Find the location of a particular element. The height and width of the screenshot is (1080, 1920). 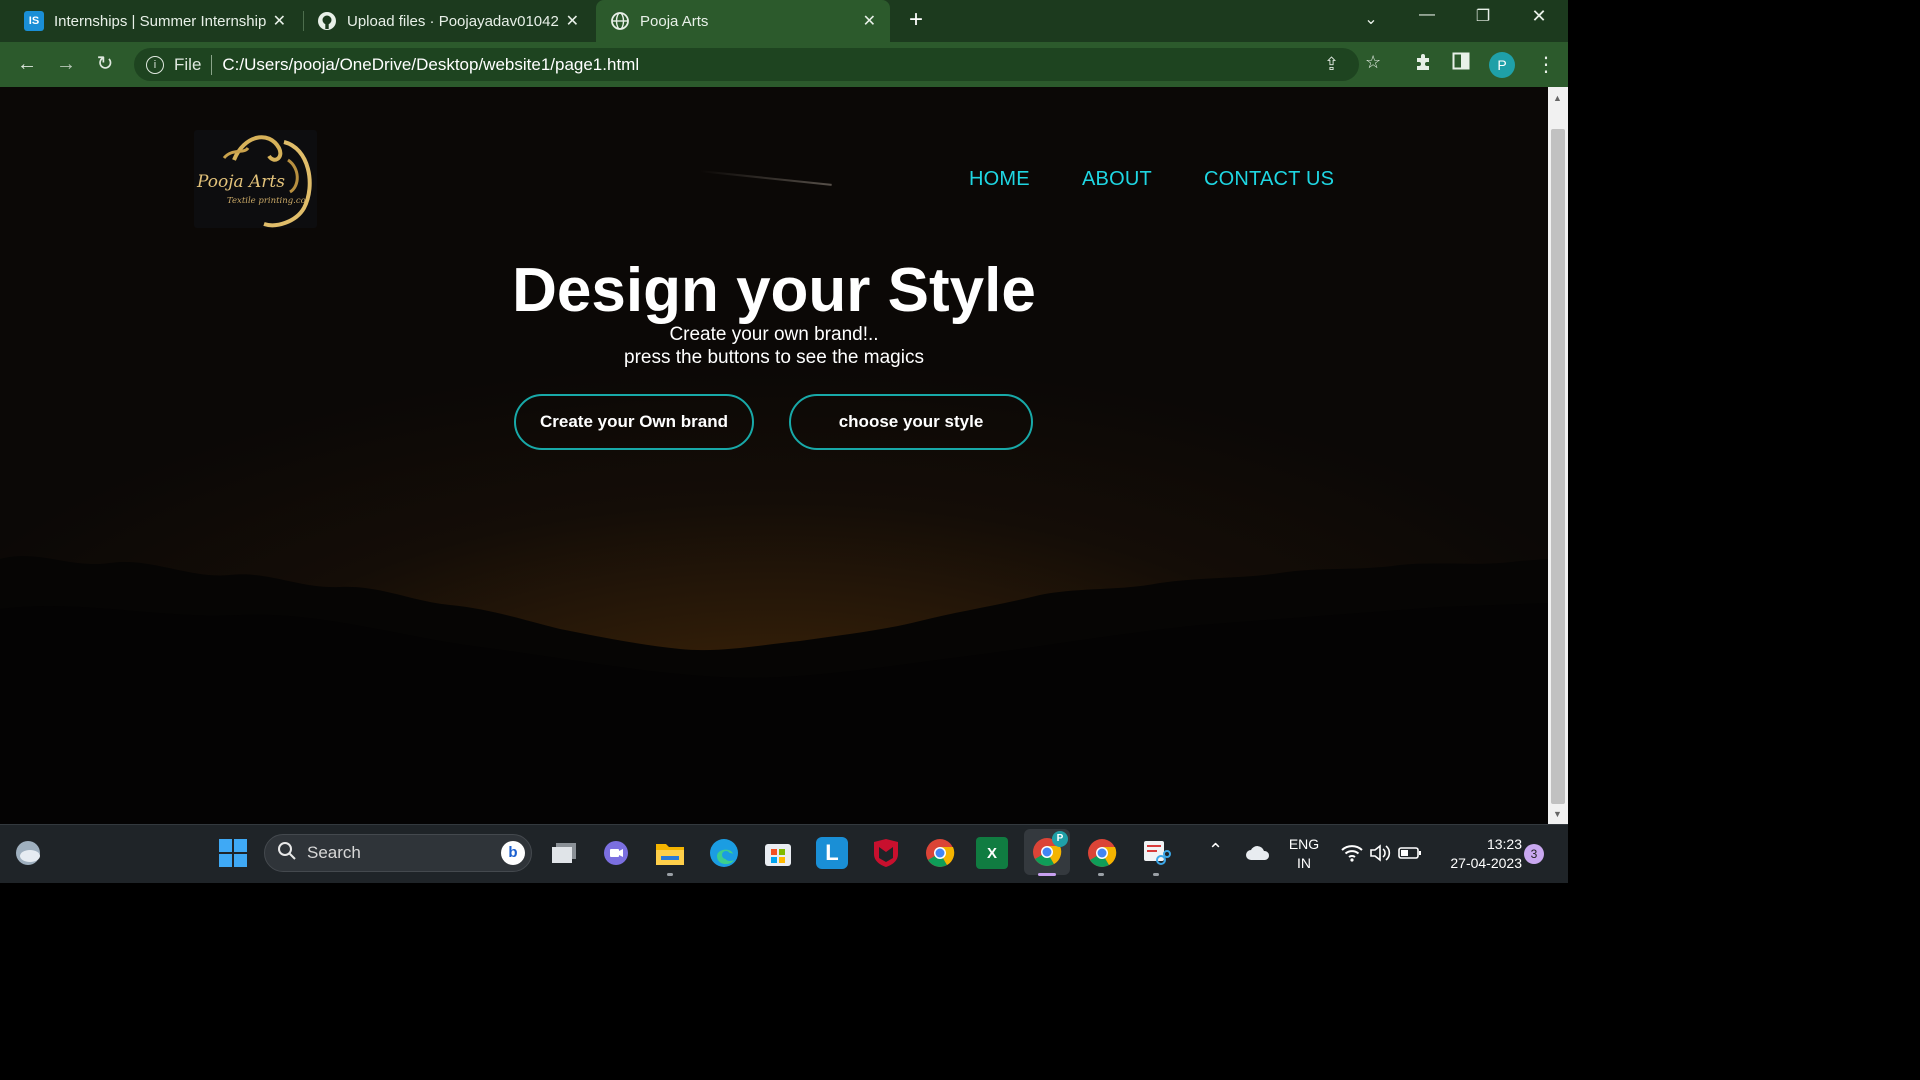

scheme-label: File is located at coordinates (188, 64).